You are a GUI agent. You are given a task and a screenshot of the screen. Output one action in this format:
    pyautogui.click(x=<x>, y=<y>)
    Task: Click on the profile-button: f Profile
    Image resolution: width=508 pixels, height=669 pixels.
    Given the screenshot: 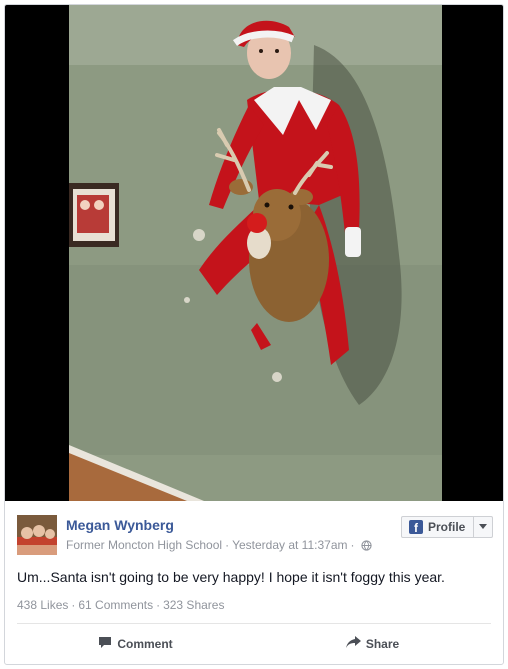 What is the action you would take?
    pyautogui.click(x=447, y=527)
    